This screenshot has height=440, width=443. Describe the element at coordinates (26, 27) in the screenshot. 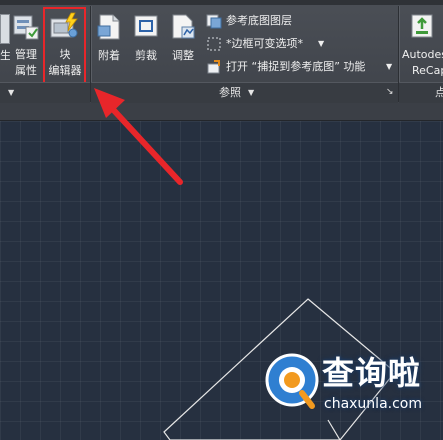

I see `attribute-manager-icon` at that location.